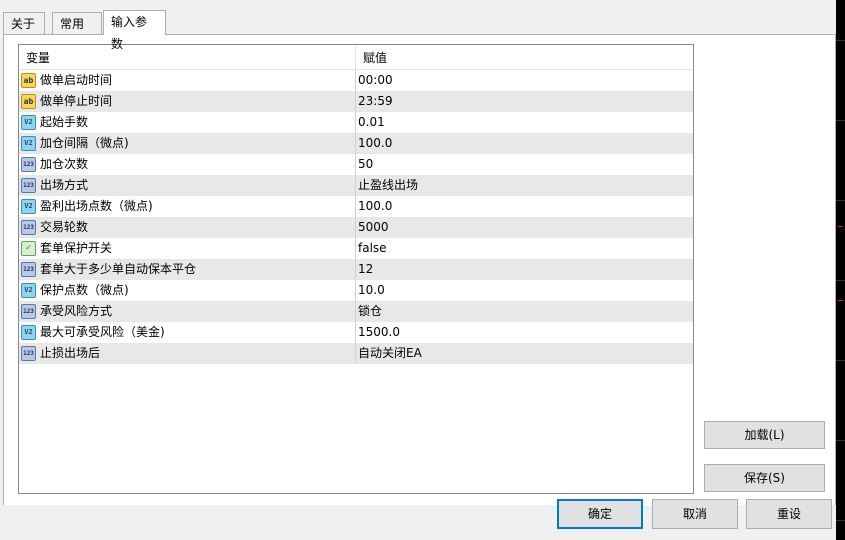 The width and height of the screenshot is (845, 540). I want to click on parameter-name: 套单大于多少单自动保本平仓, so click(118, 269).